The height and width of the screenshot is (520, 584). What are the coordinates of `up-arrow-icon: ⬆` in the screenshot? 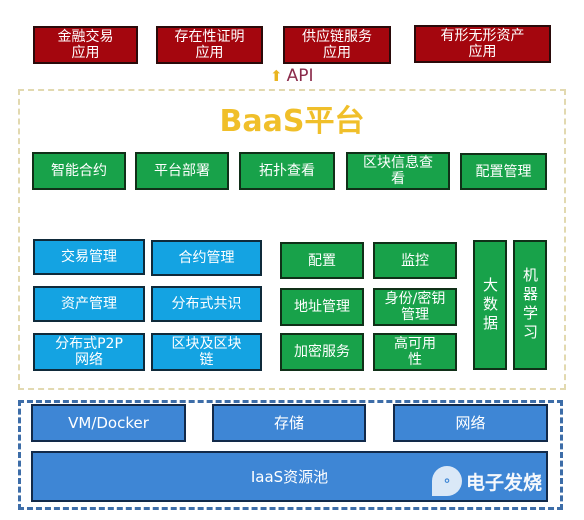 It's located at (276, 76).